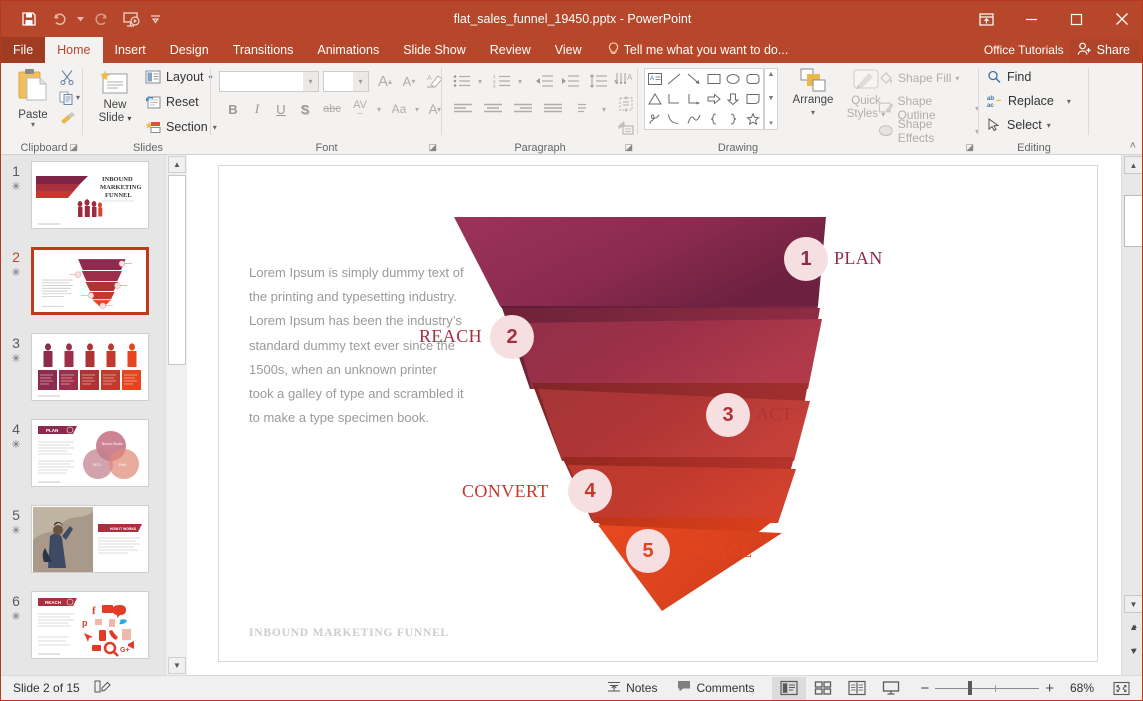  I want to click on office-tutorials-link: Office Tutorials, so click(1024, 50).